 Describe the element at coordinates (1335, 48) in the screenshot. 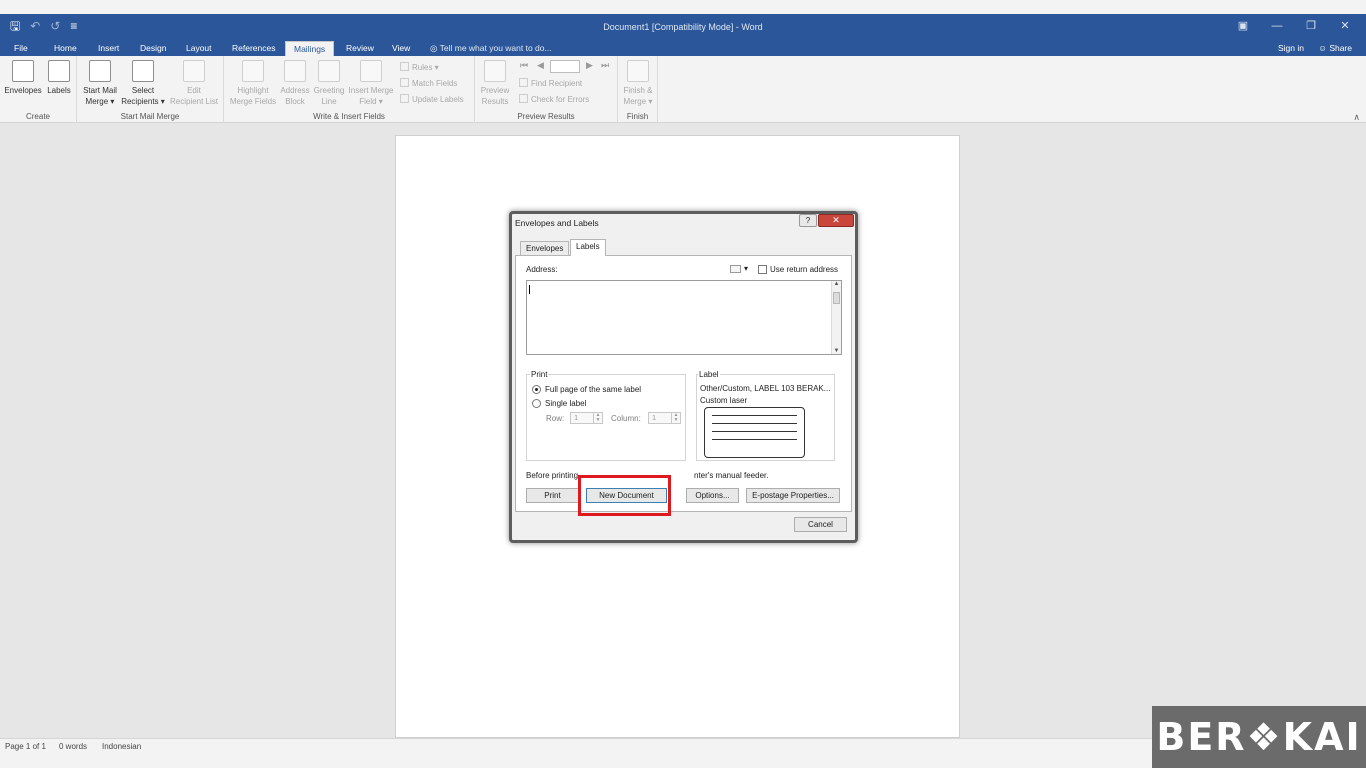

I see `share-button: ☺ Share` at that location.